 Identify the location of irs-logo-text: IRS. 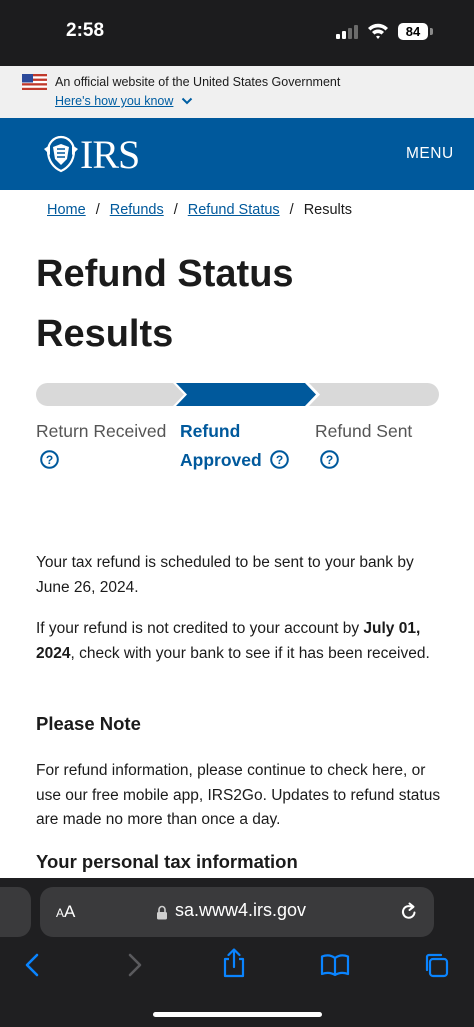
(110, 154).